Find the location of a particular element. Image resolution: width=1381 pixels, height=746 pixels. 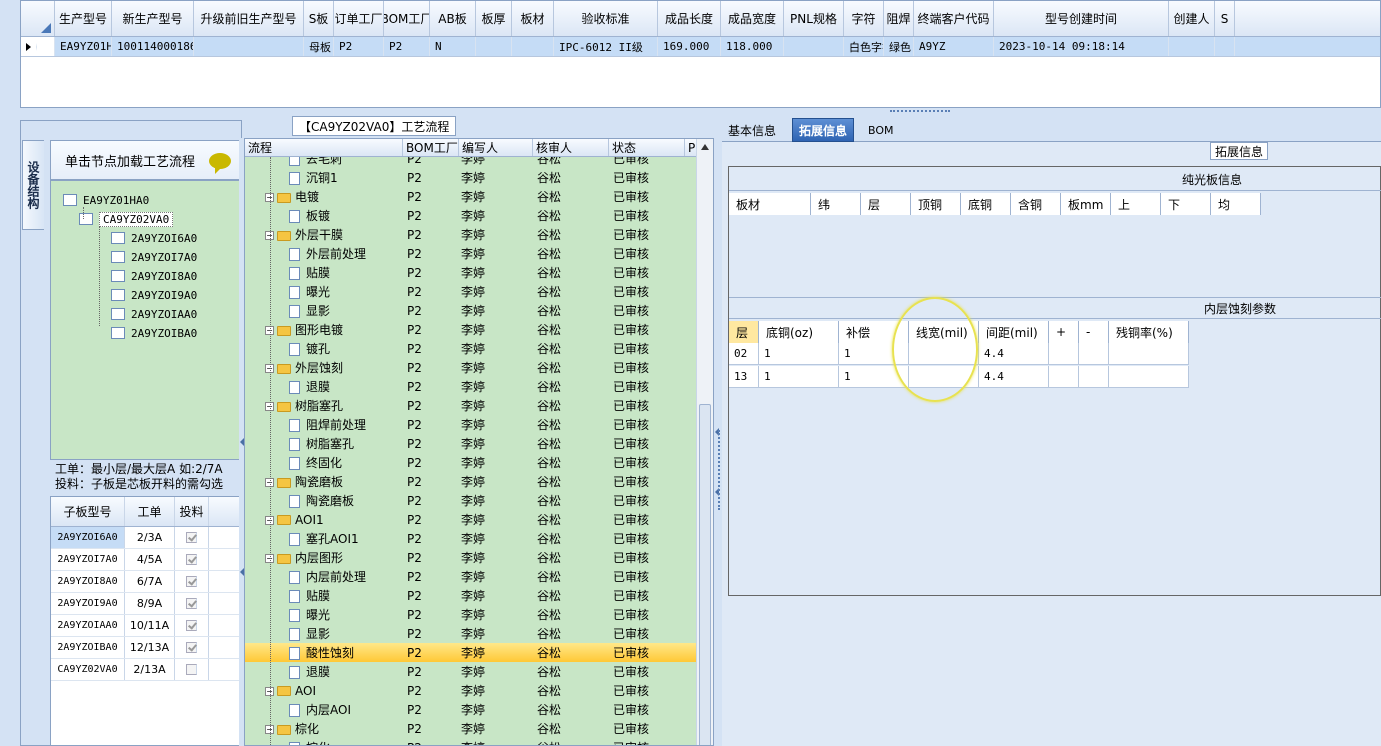

subboard-order: 10/11A is located at coordinates (150, 625).